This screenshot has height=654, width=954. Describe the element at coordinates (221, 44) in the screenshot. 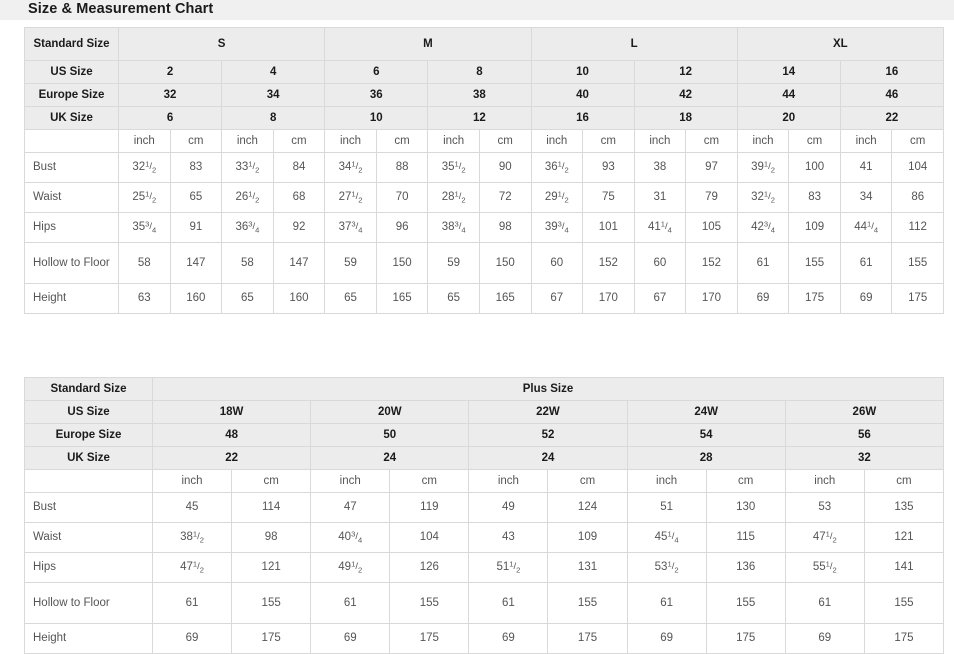

I see `size-group-s: S` at that location.